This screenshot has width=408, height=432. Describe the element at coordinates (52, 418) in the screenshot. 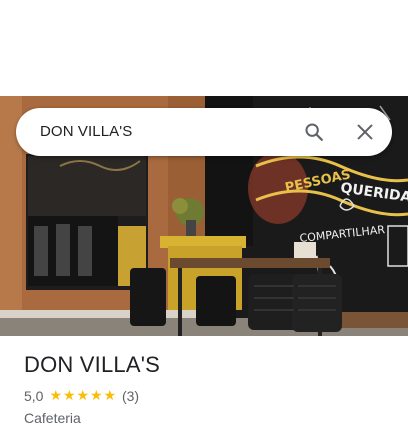

I see `place-category: Cafeteria` at that location.